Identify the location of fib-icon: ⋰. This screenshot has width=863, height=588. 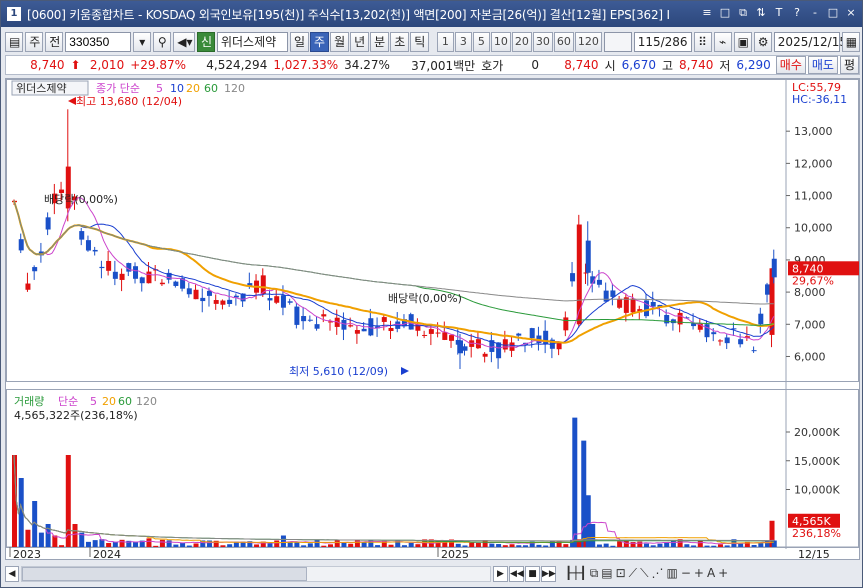
(657, 573).